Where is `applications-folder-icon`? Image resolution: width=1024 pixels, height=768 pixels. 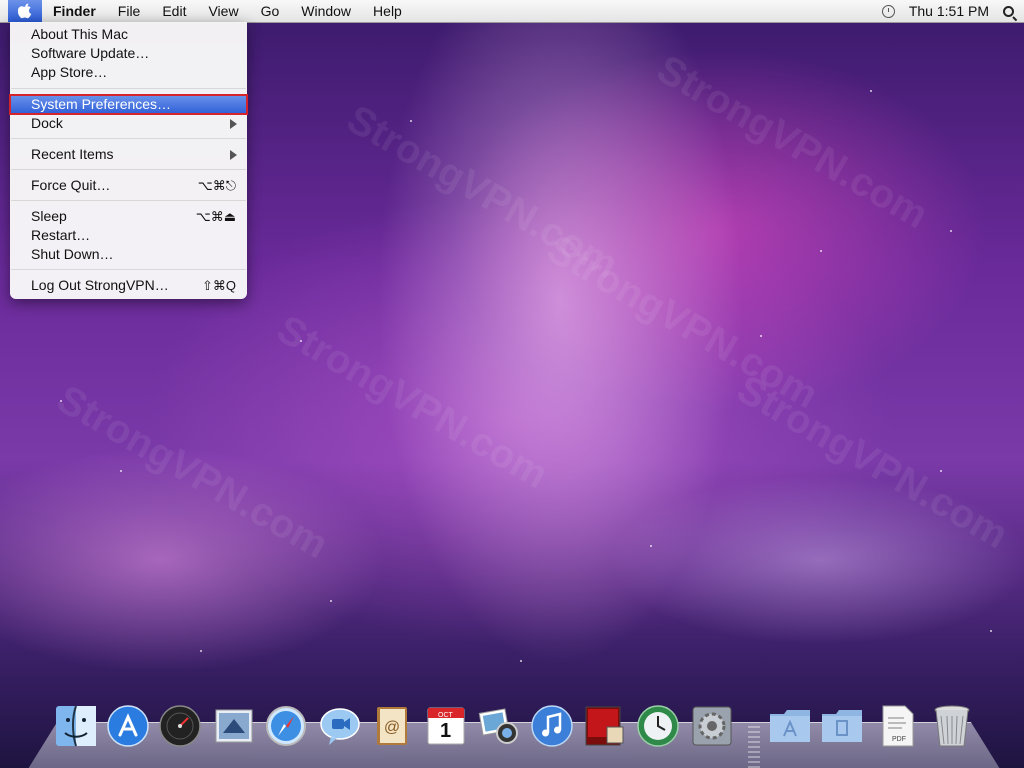 applications-folder-icon is located at coordinates (790, 726).